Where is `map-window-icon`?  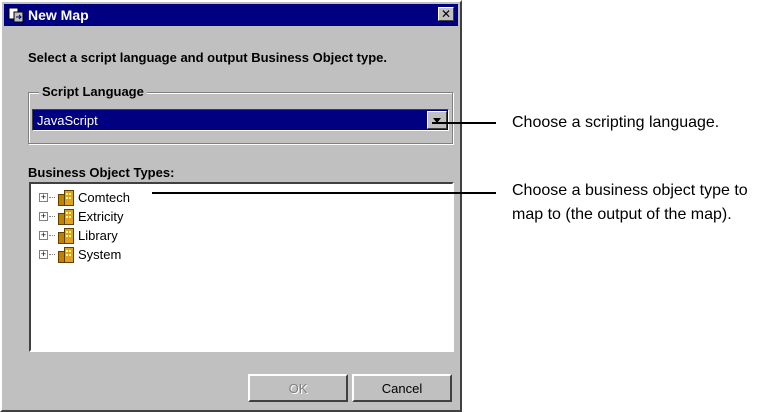
map-window-icon is located at coordinates (16, 15).